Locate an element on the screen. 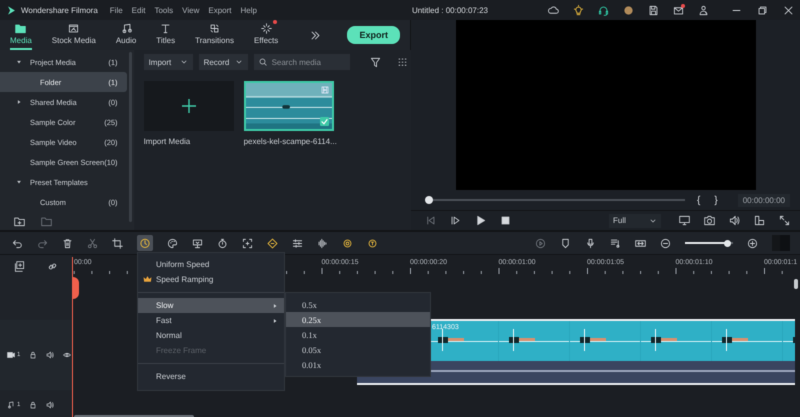 The width and height of the screenshot is (800, 417). stopwatch-icon is located at coordinates (222, 243).